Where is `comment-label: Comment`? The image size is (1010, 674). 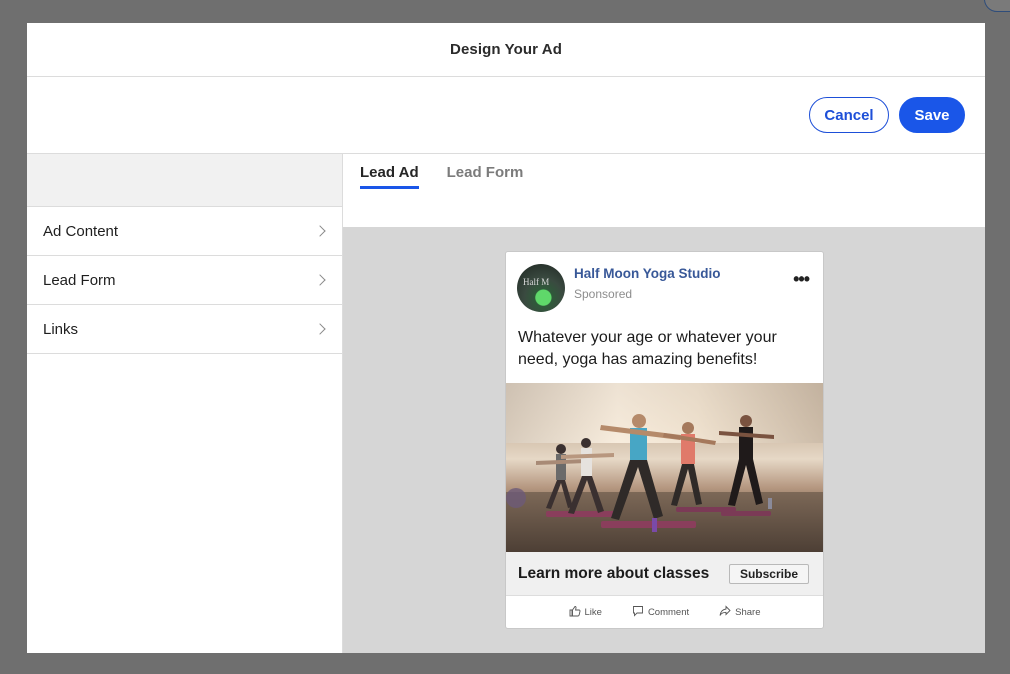
comment-label: Comment is located at coordinates (668, 612).